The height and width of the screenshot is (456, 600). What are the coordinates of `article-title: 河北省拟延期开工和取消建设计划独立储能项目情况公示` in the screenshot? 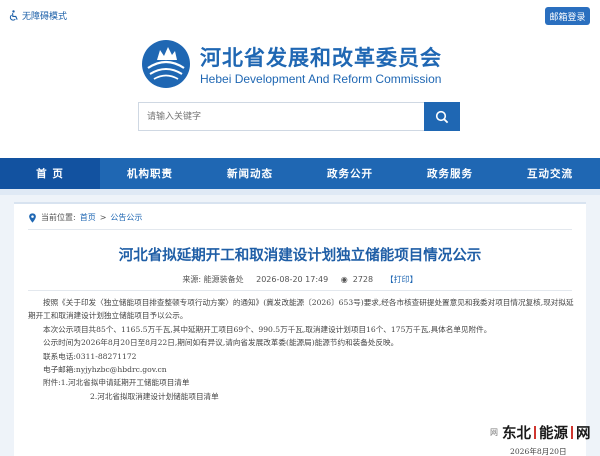 It's located at (300, 256).